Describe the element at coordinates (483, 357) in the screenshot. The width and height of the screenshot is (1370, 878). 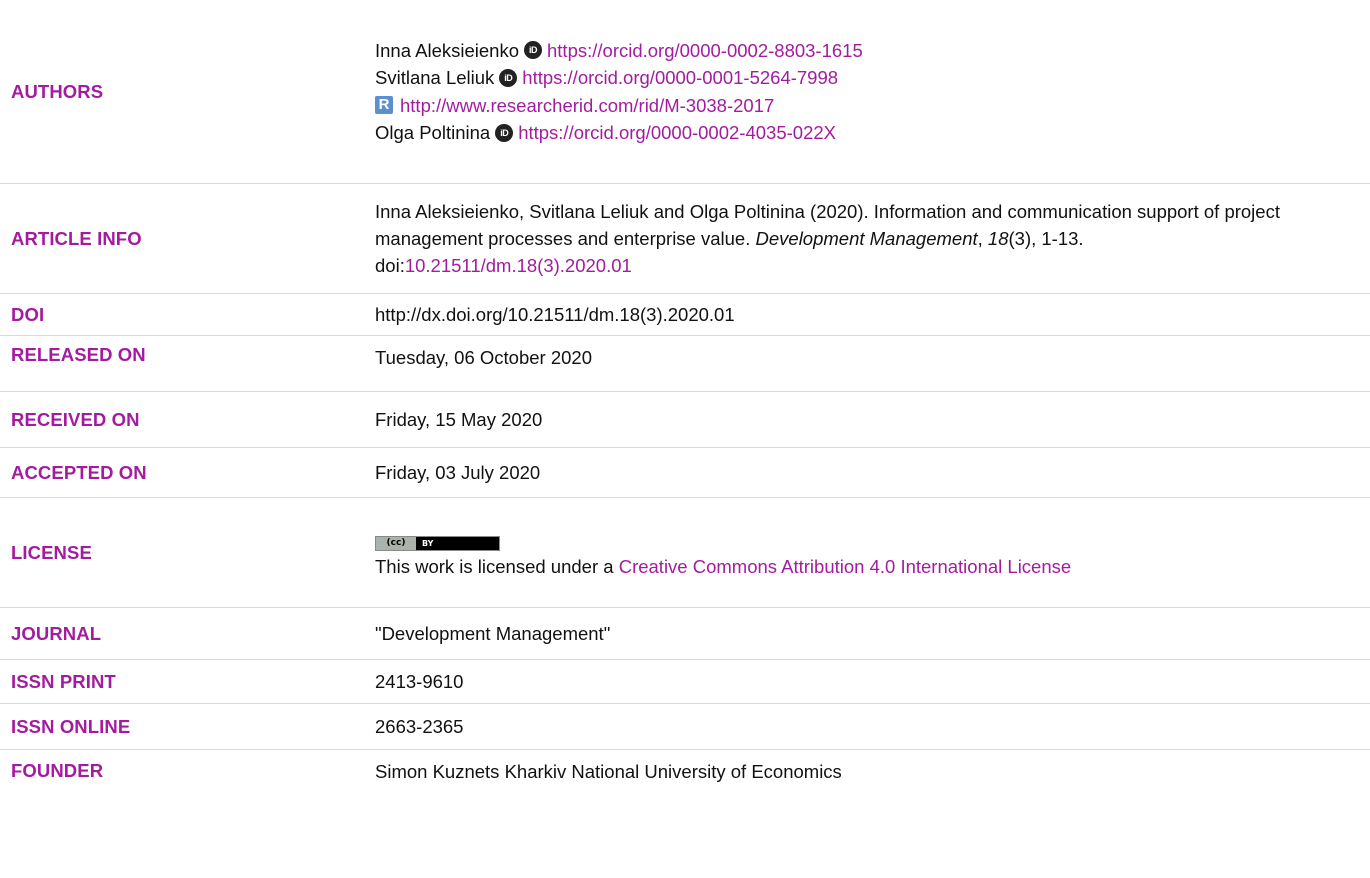
I see `released-on-value: Tuesday, 06 October 2020` at that location.